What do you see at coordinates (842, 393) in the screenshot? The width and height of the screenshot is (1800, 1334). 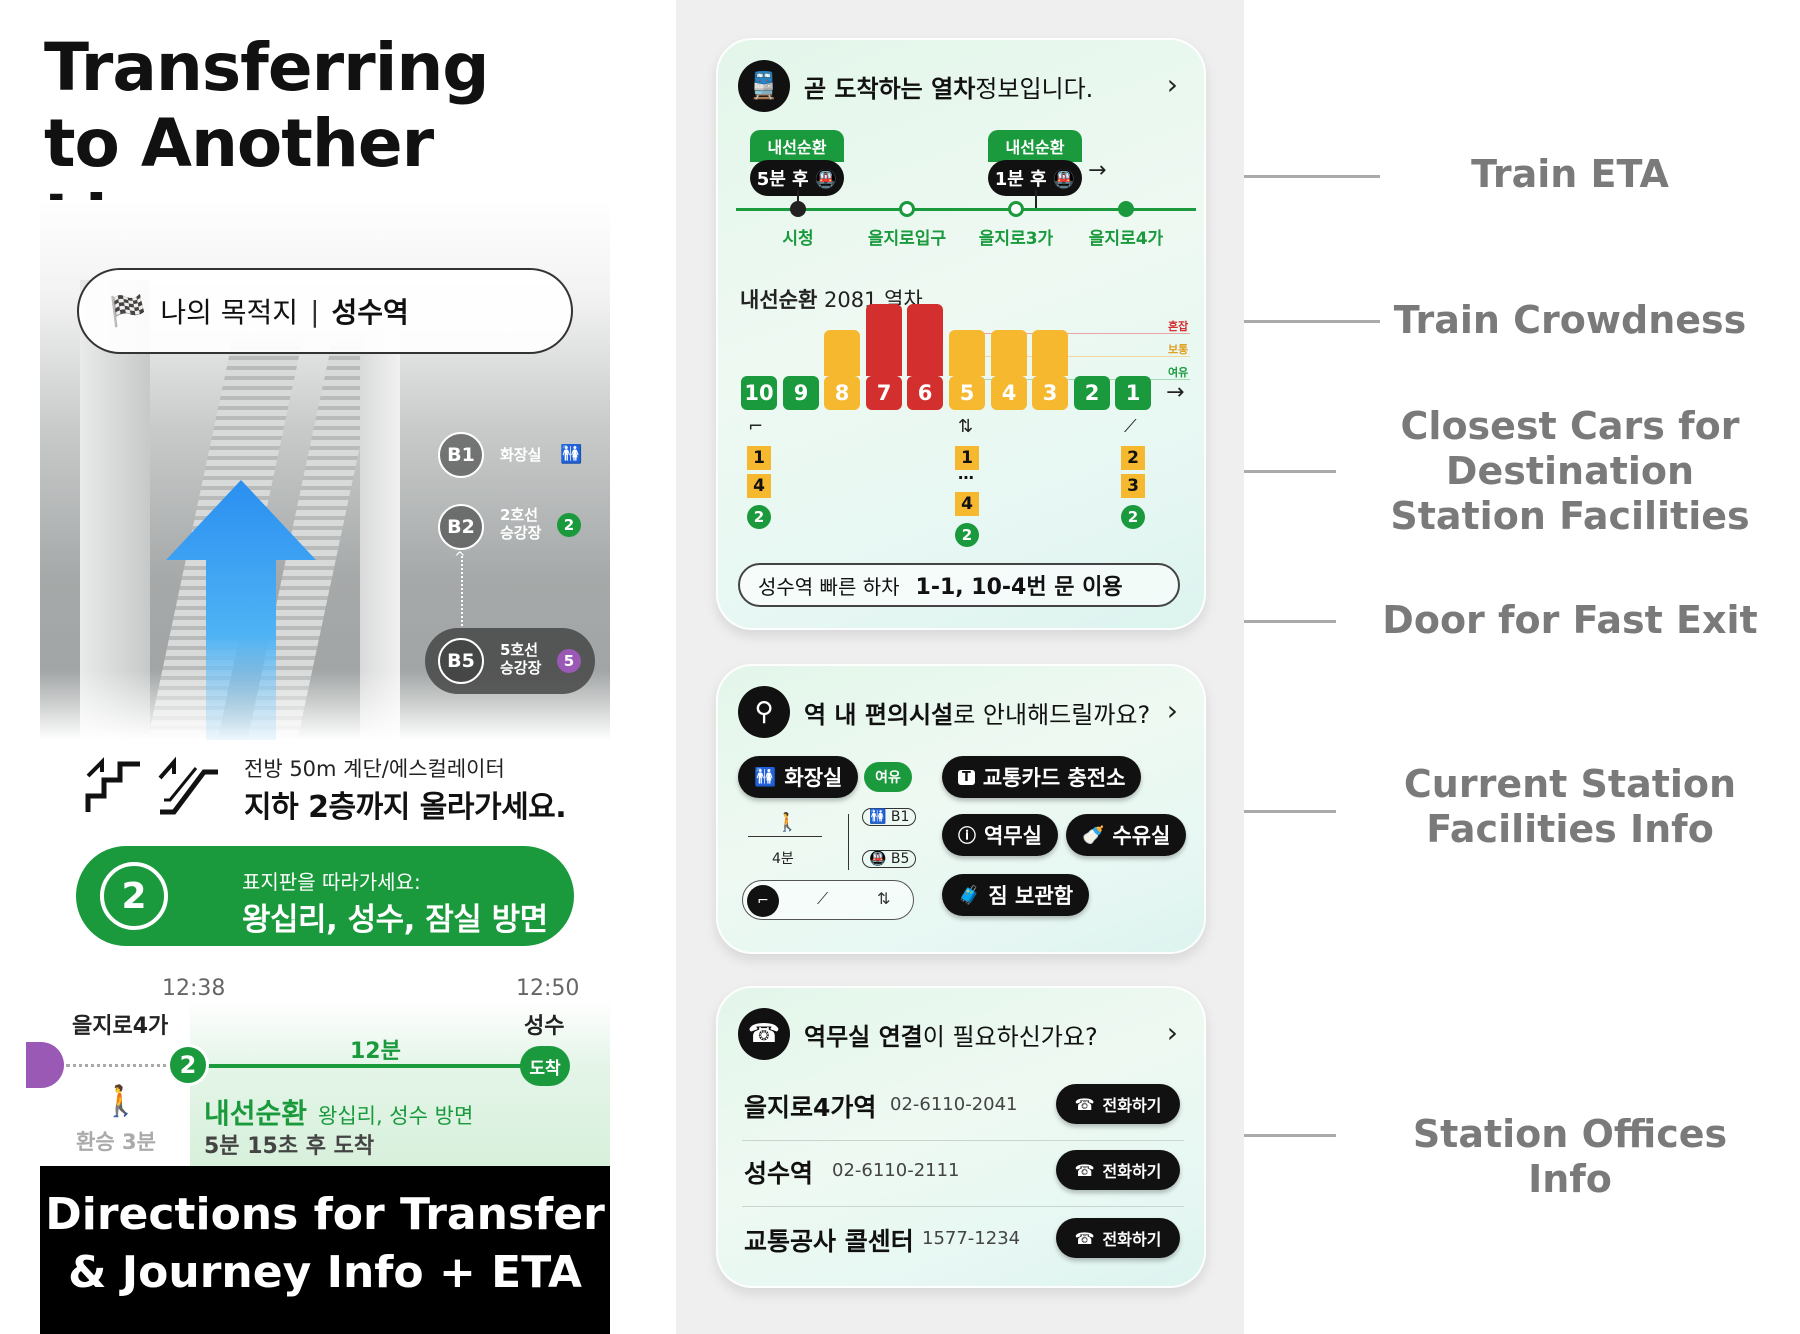 I see `train-car-number: 8` at bounding box center [842, 393].